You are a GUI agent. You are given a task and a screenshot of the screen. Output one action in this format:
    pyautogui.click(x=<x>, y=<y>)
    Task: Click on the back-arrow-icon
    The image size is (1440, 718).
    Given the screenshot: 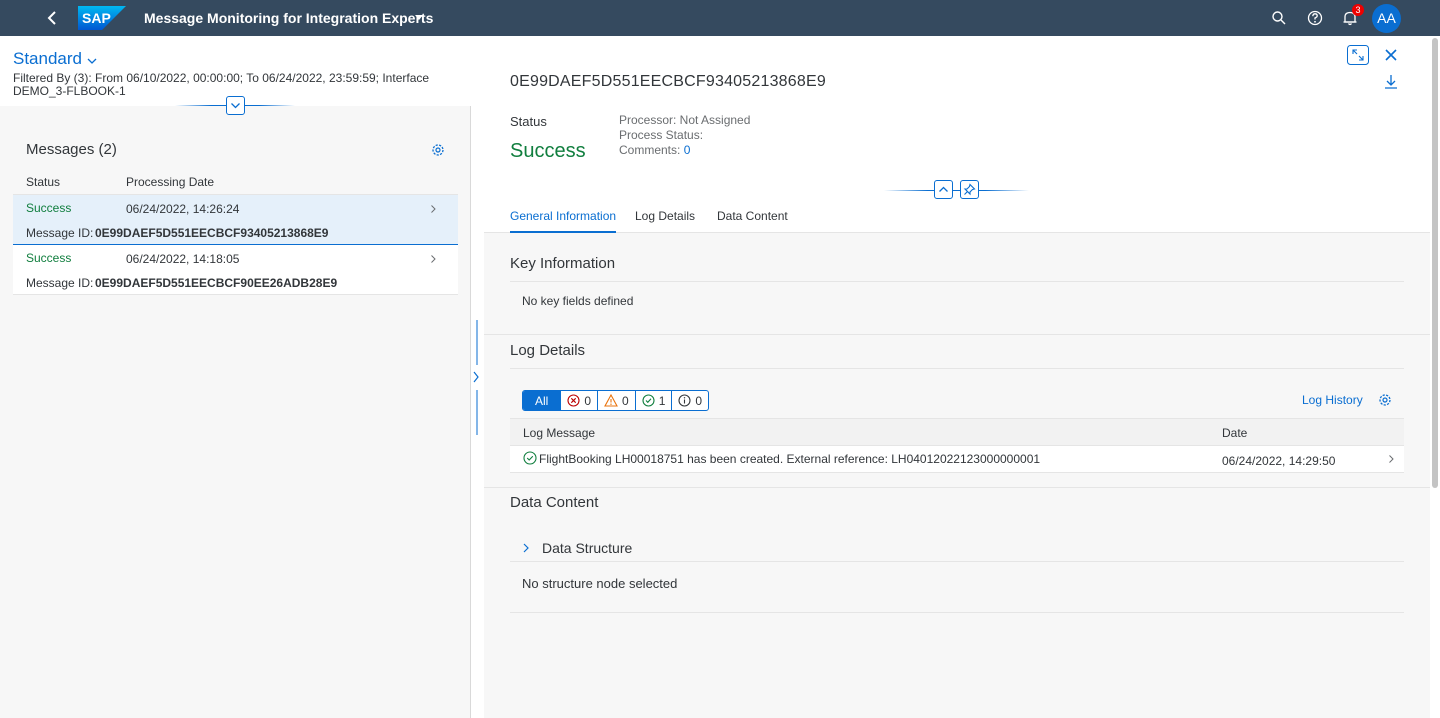 What is the action you would take?
    pyautogui.click(x=53, y=18)
    